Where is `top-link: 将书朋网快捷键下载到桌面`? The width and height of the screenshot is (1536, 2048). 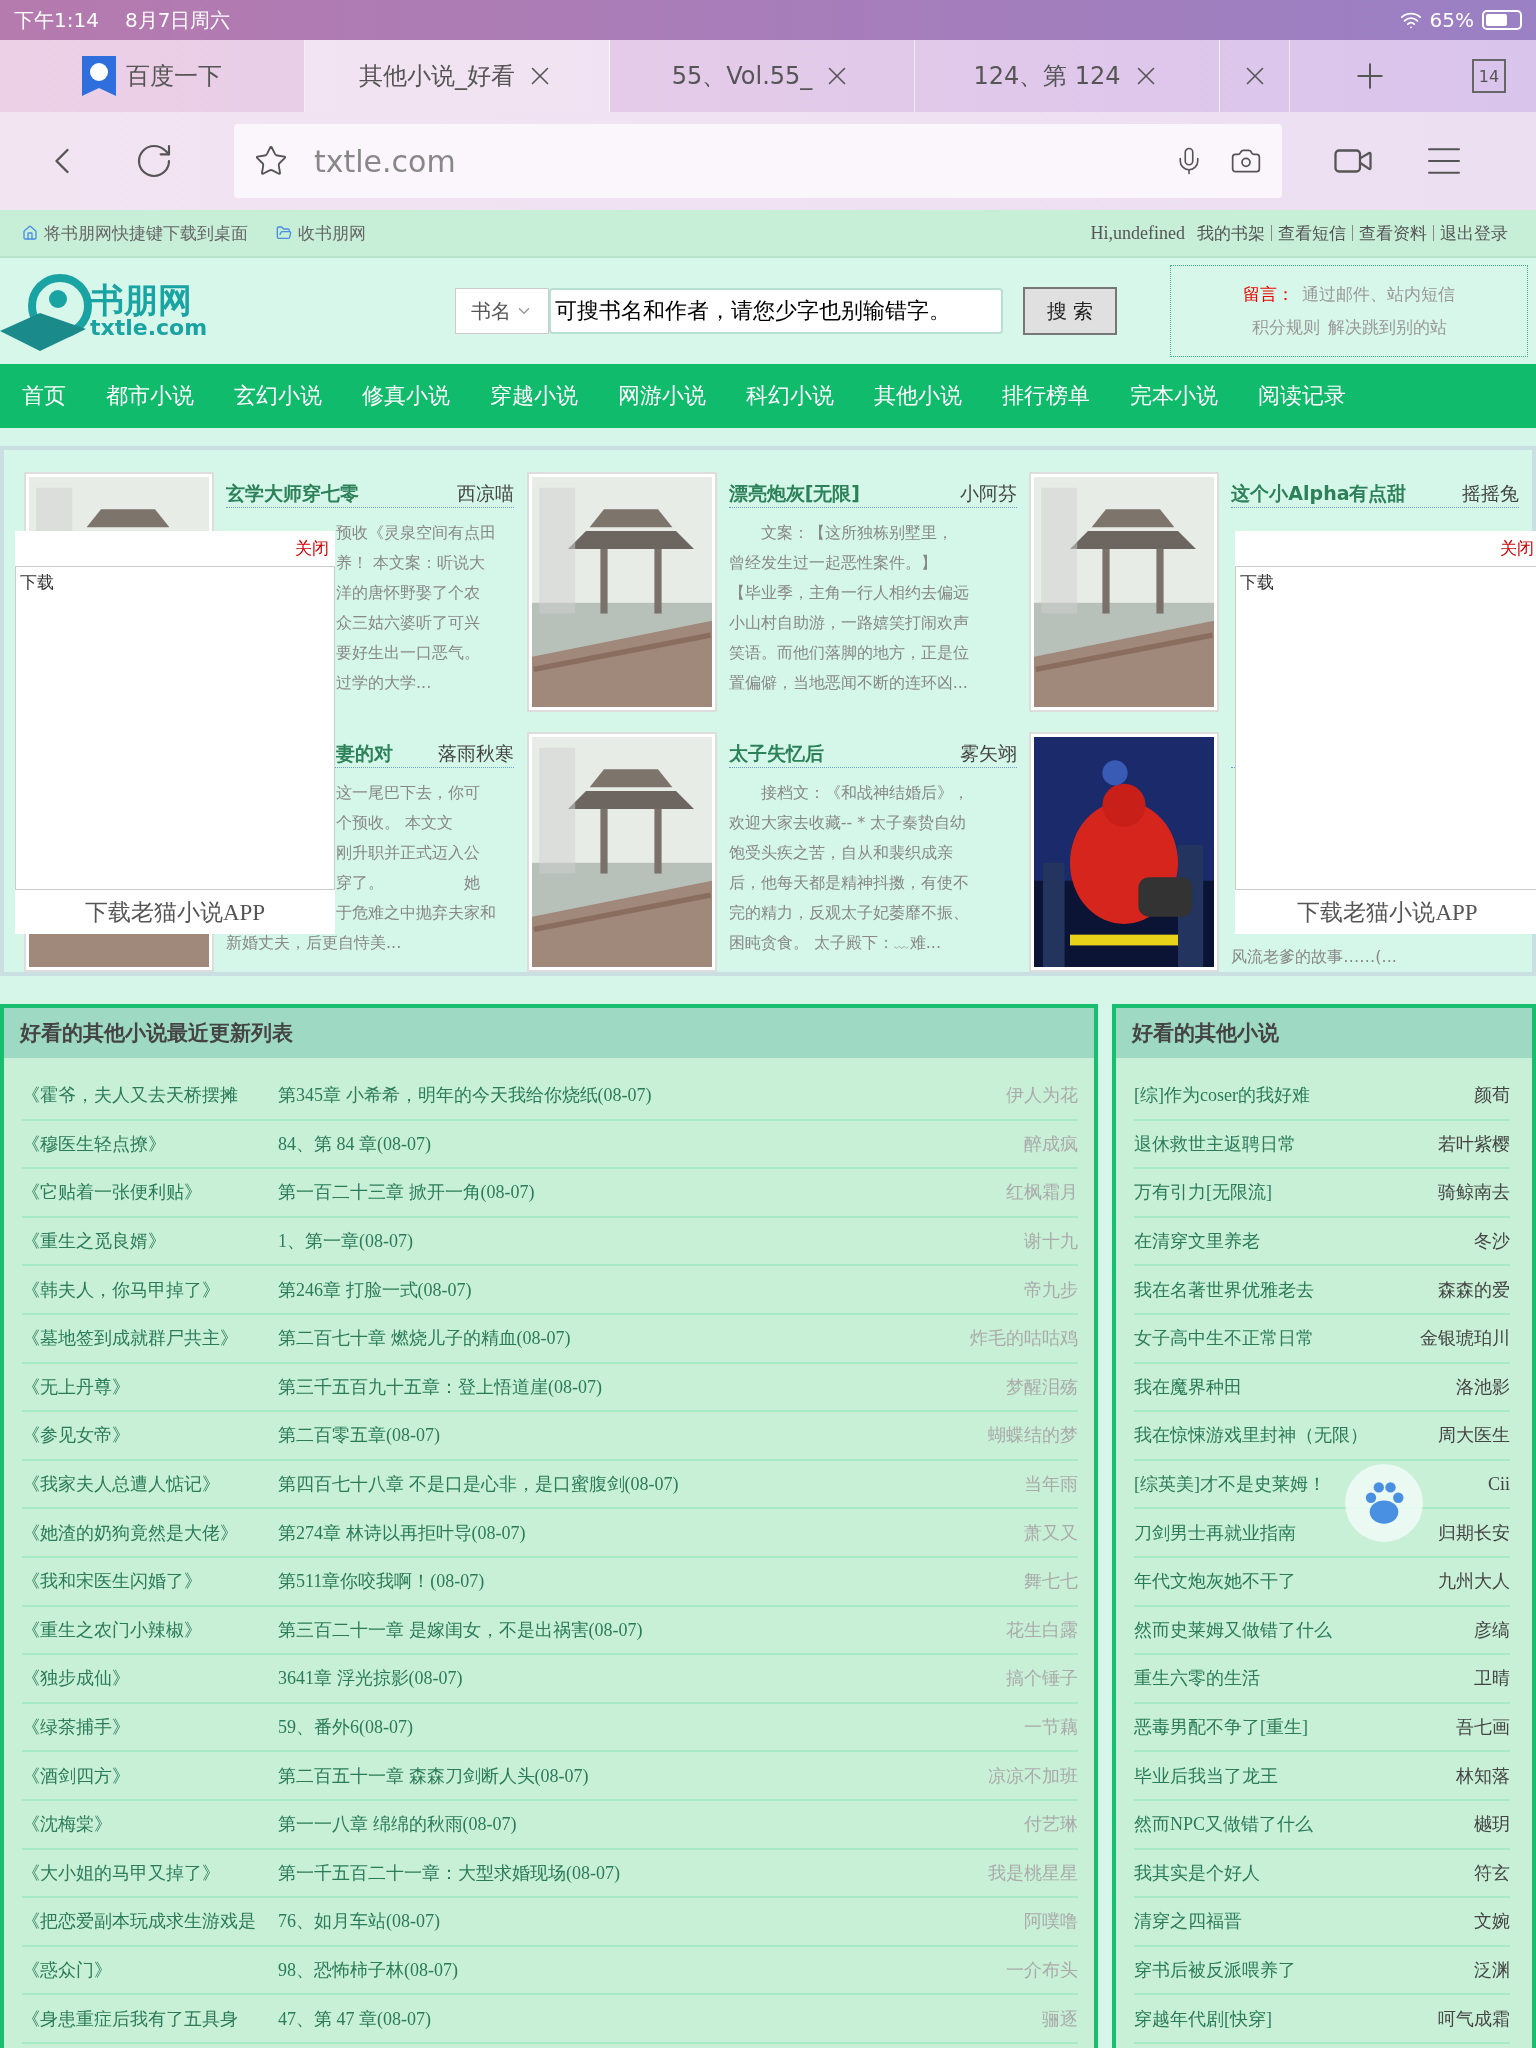 top-link: 将书朋网快捷键下载到桌面 is located at coordinates (135, 233).